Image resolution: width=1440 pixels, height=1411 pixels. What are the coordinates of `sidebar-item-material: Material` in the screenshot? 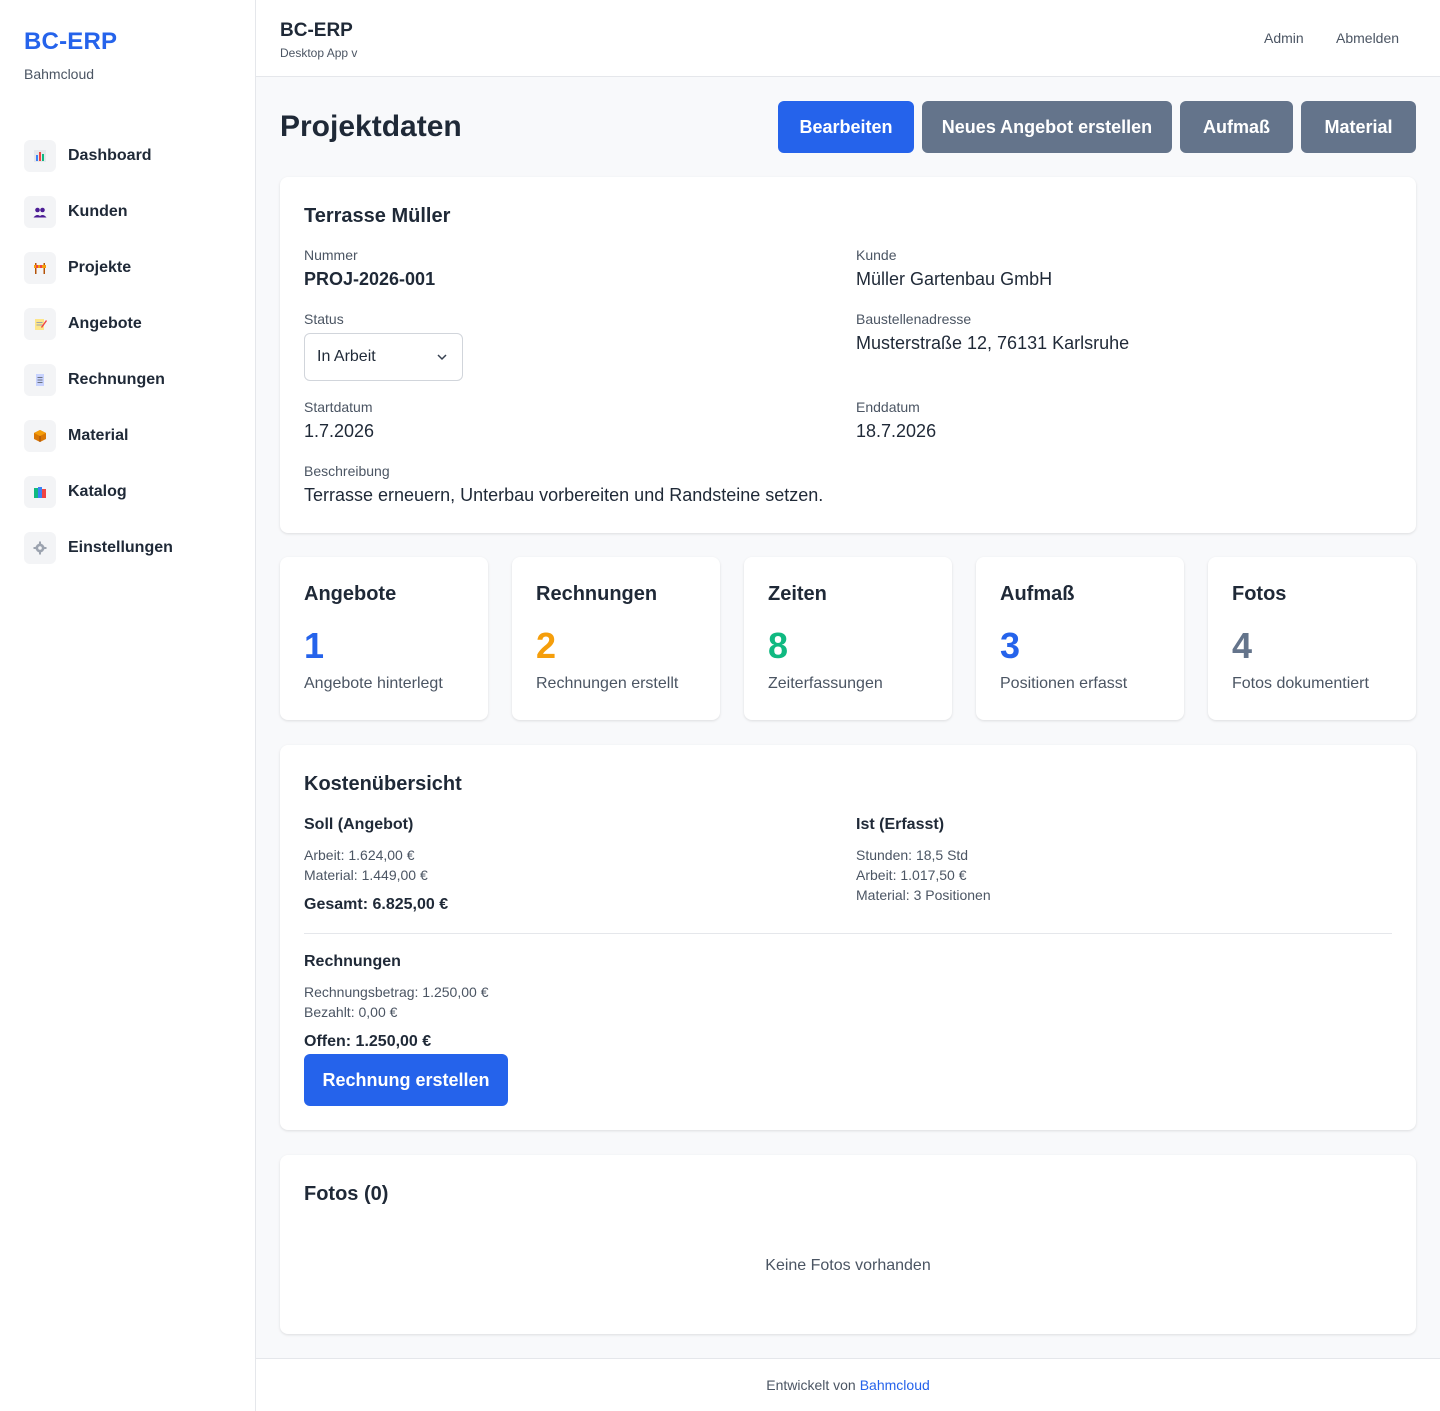 It's located at (129, 436).